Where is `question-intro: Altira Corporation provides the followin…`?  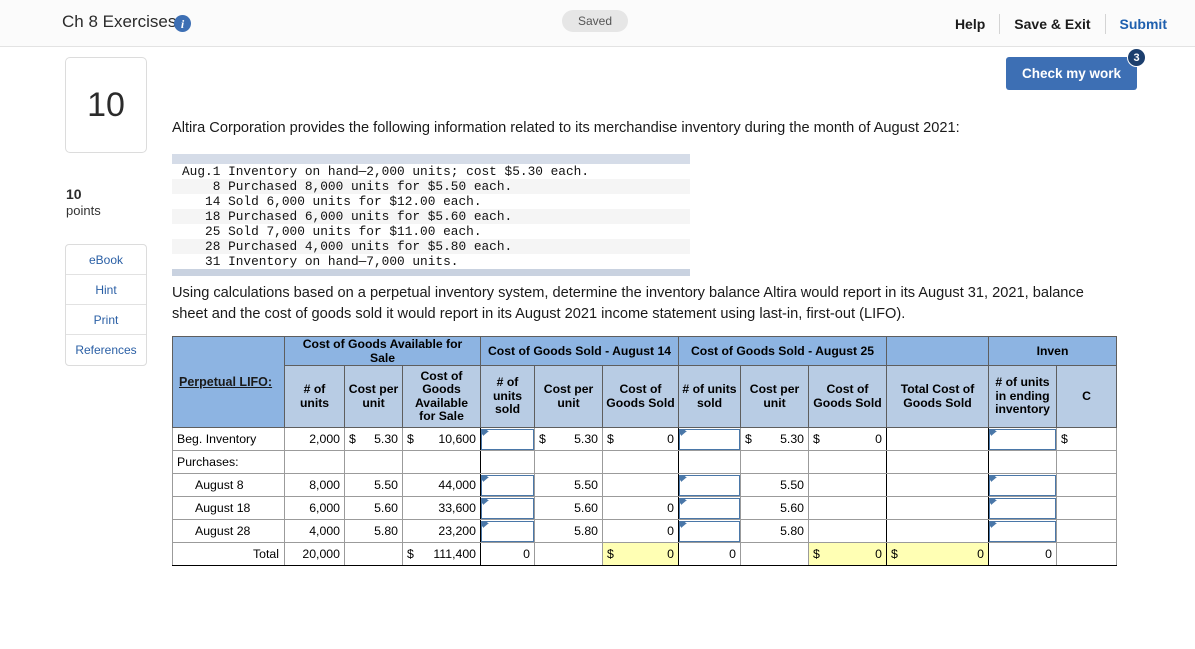 question-intro: Altira Corporation provides the followin… is located at coordinates (566, 128).